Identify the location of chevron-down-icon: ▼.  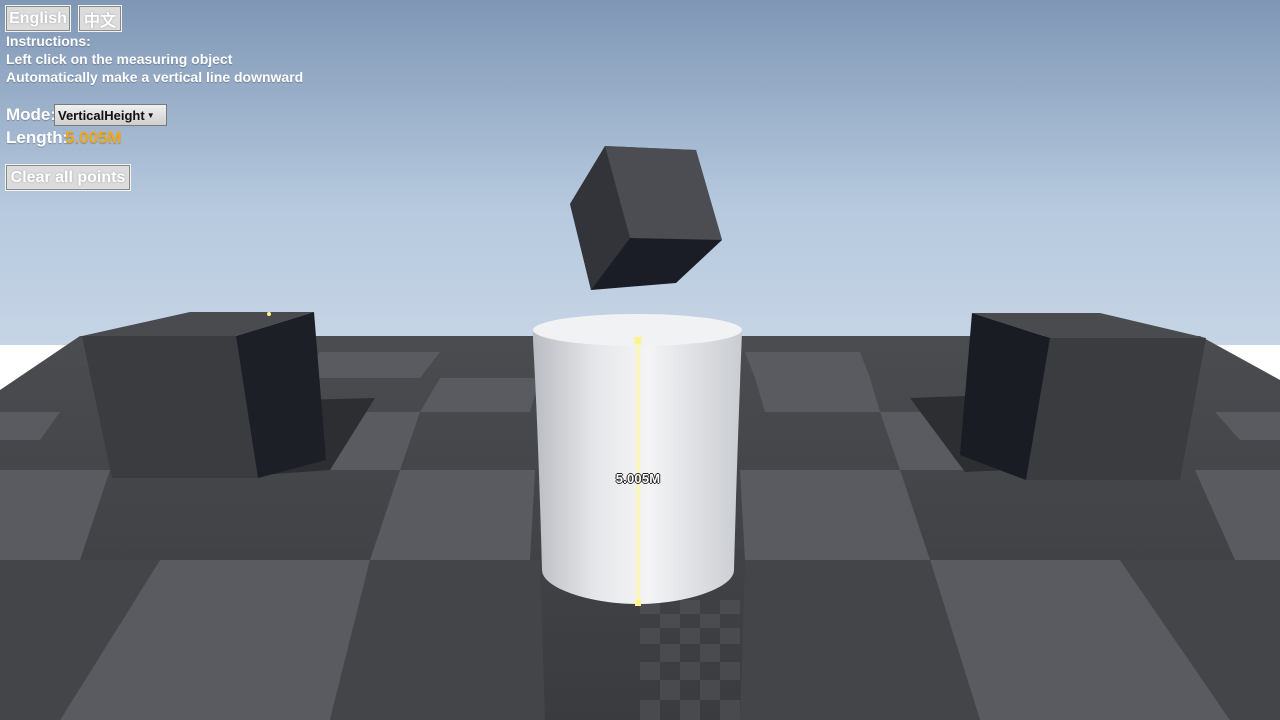
(150, 115).